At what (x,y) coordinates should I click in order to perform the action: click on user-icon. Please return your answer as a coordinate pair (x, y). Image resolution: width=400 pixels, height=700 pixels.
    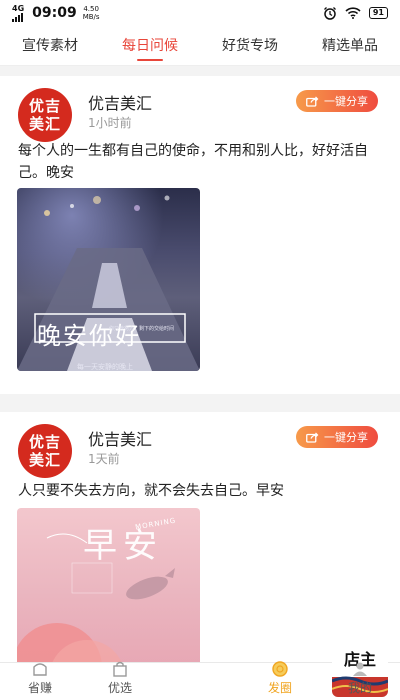
    Looking at the image, I should click on (360, 669).